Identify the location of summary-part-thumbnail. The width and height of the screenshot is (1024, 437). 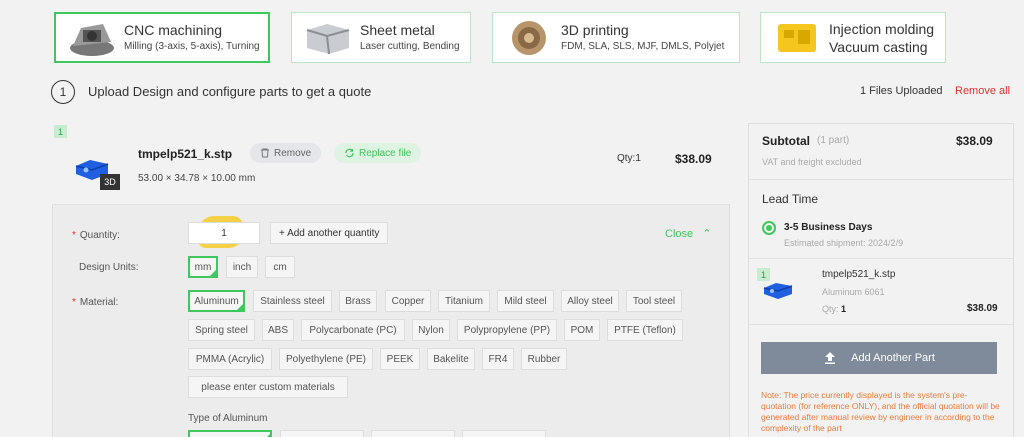
(782, 294).